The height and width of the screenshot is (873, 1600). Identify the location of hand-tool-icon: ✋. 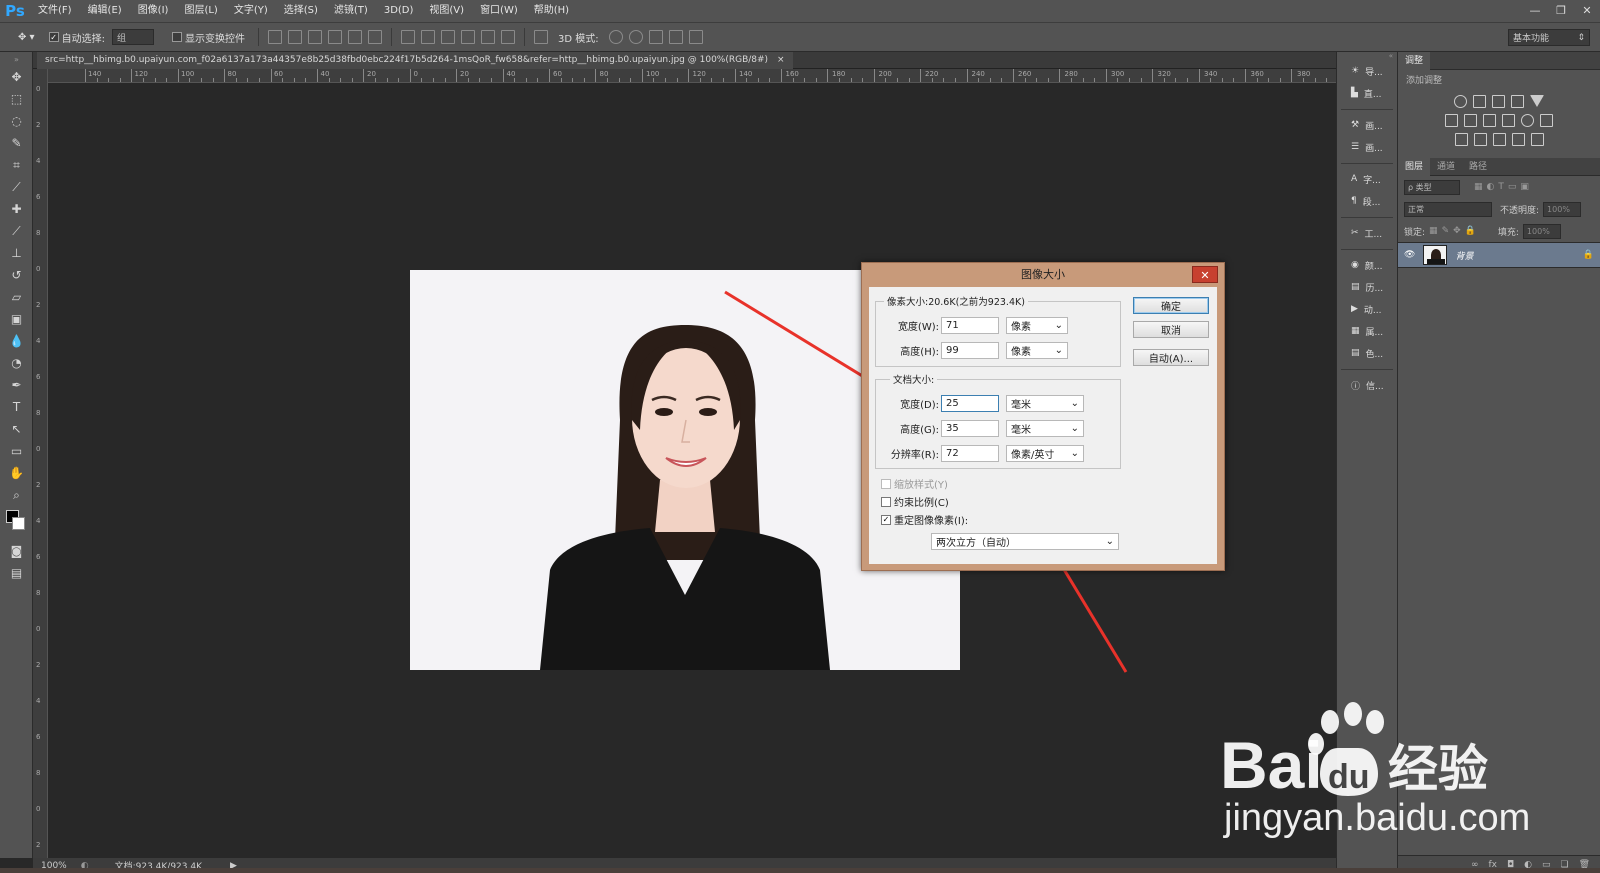
(16, 473).